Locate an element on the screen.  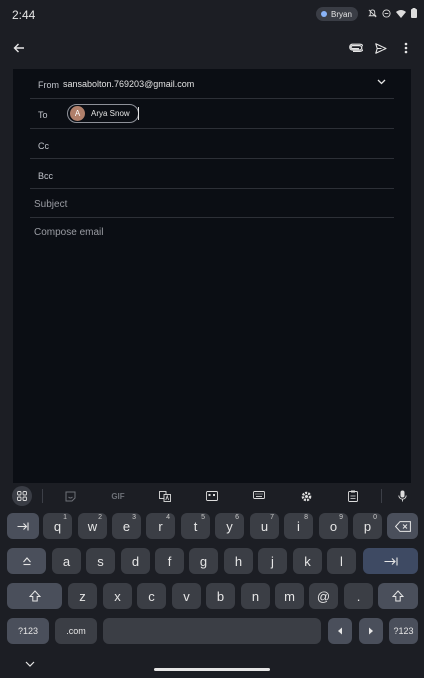
chevron-down-icon is located at coordinates (381, 82).